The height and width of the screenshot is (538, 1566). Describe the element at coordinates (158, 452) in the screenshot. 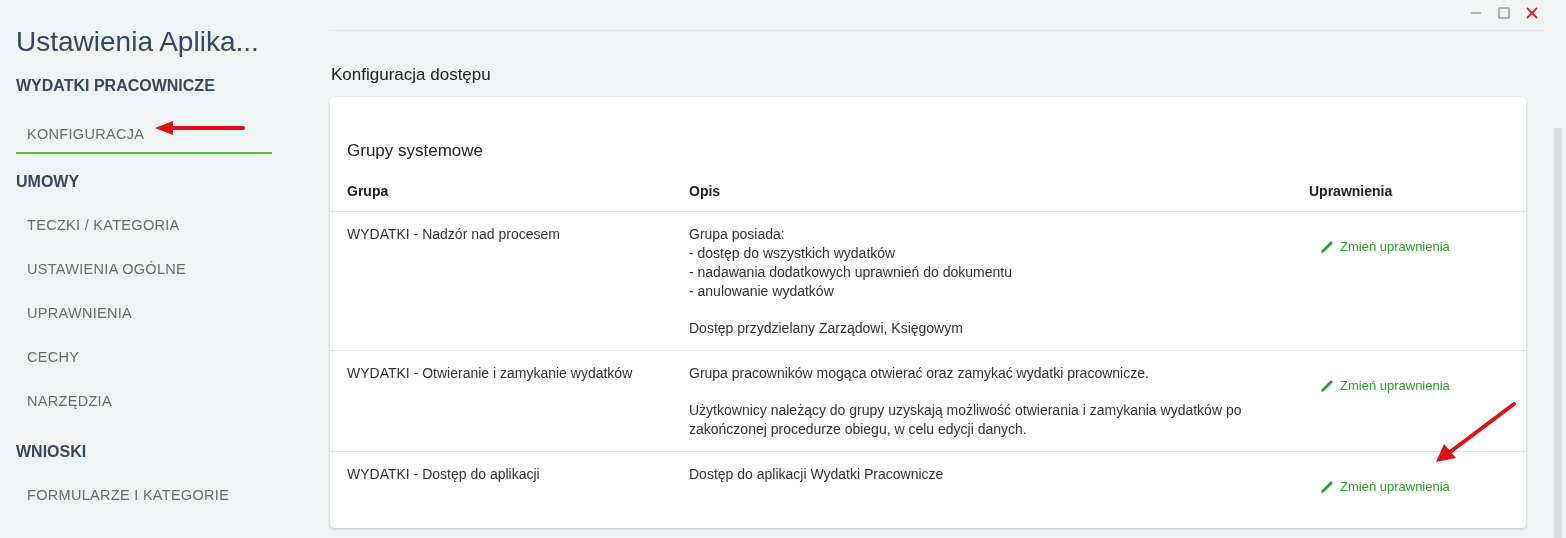

I see `sidebar-section: WNIOSKI` at that location.